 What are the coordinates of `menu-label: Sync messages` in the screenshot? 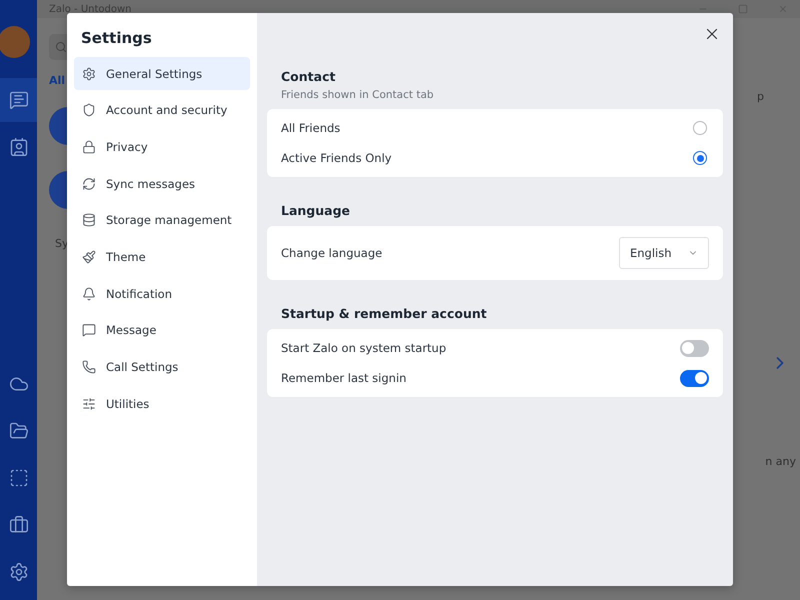 It's located at (151, 183).